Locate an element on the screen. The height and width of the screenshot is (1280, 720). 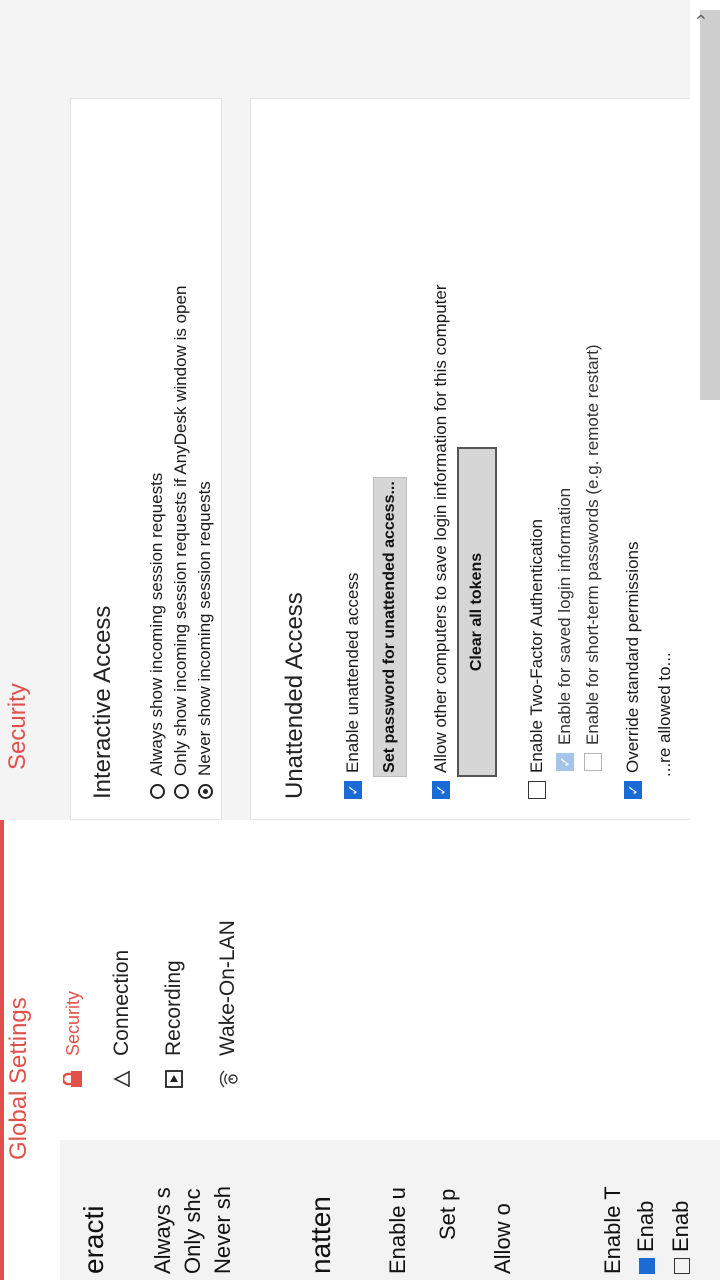
interactive-access-title: Interactive Access is located at coordinates (102, 702).